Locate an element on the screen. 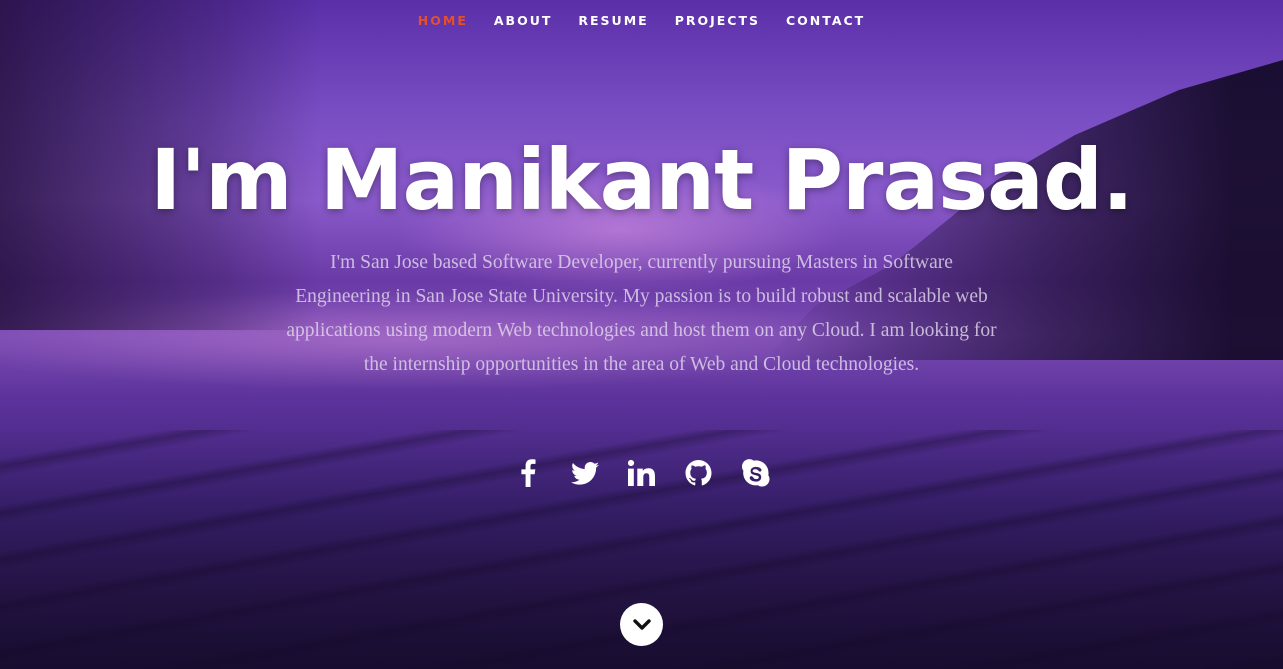 This screenshot has width=1283, height=669. facebook-link is located at coordinates (527, 473).